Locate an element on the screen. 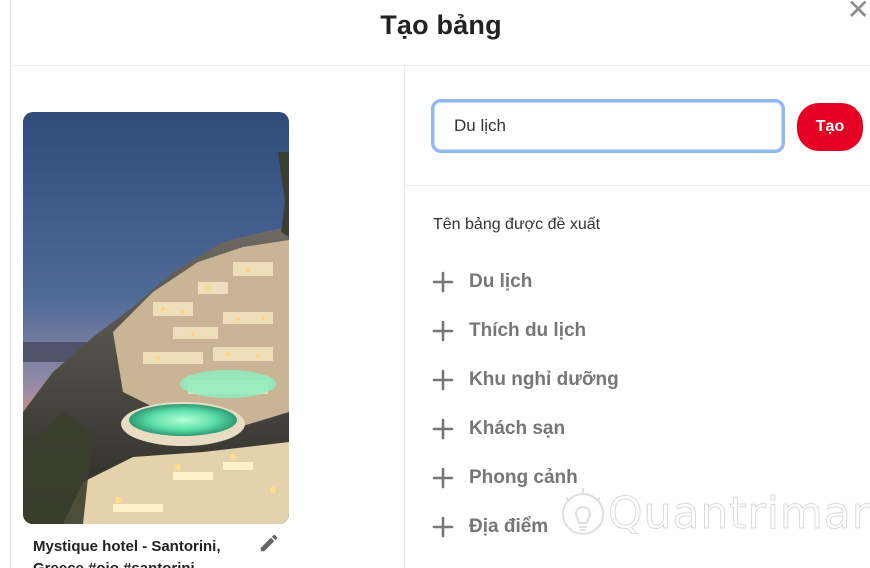 The height and width of the screenshot is (568, 870). suggestion-item-khu-nghi-duong: Khu nghỉ dưỡng is located at coordinates (525, 379).